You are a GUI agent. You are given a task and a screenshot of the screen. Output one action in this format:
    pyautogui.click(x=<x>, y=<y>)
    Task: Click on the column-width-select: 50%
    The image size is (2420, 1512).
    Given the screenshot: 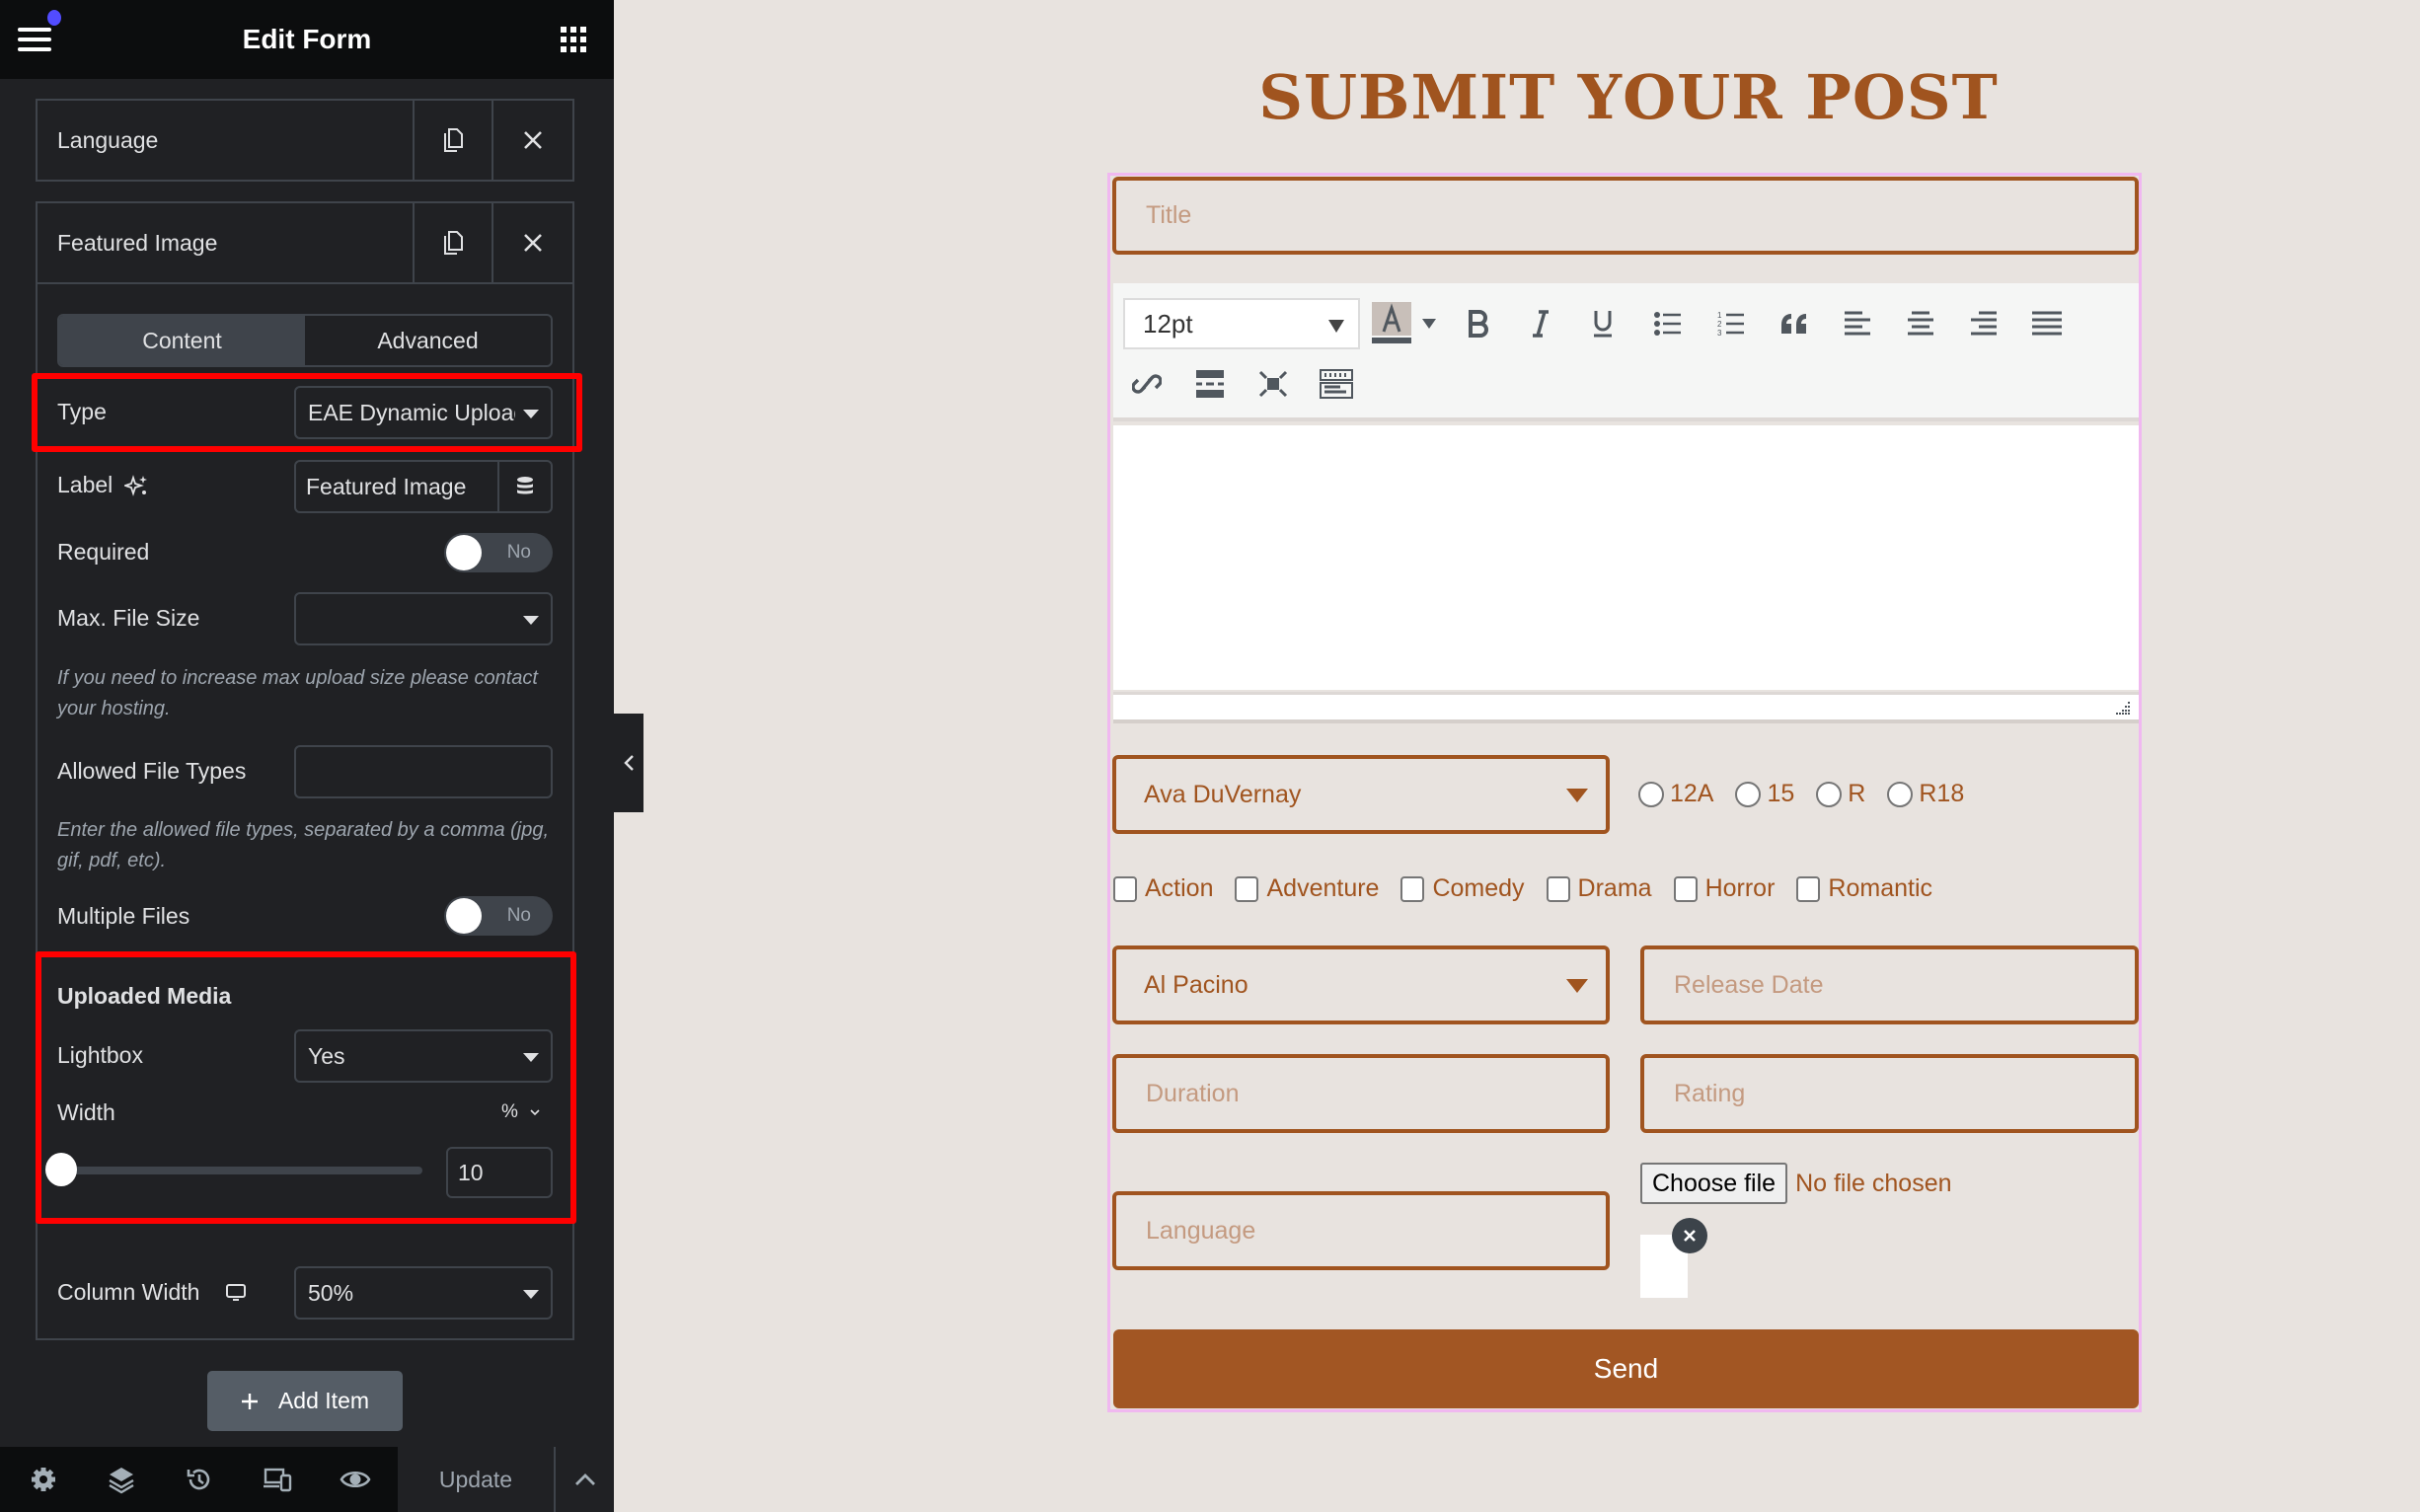 What is the action you would take?
    pyautogui.click(x=423, y=1293)
    